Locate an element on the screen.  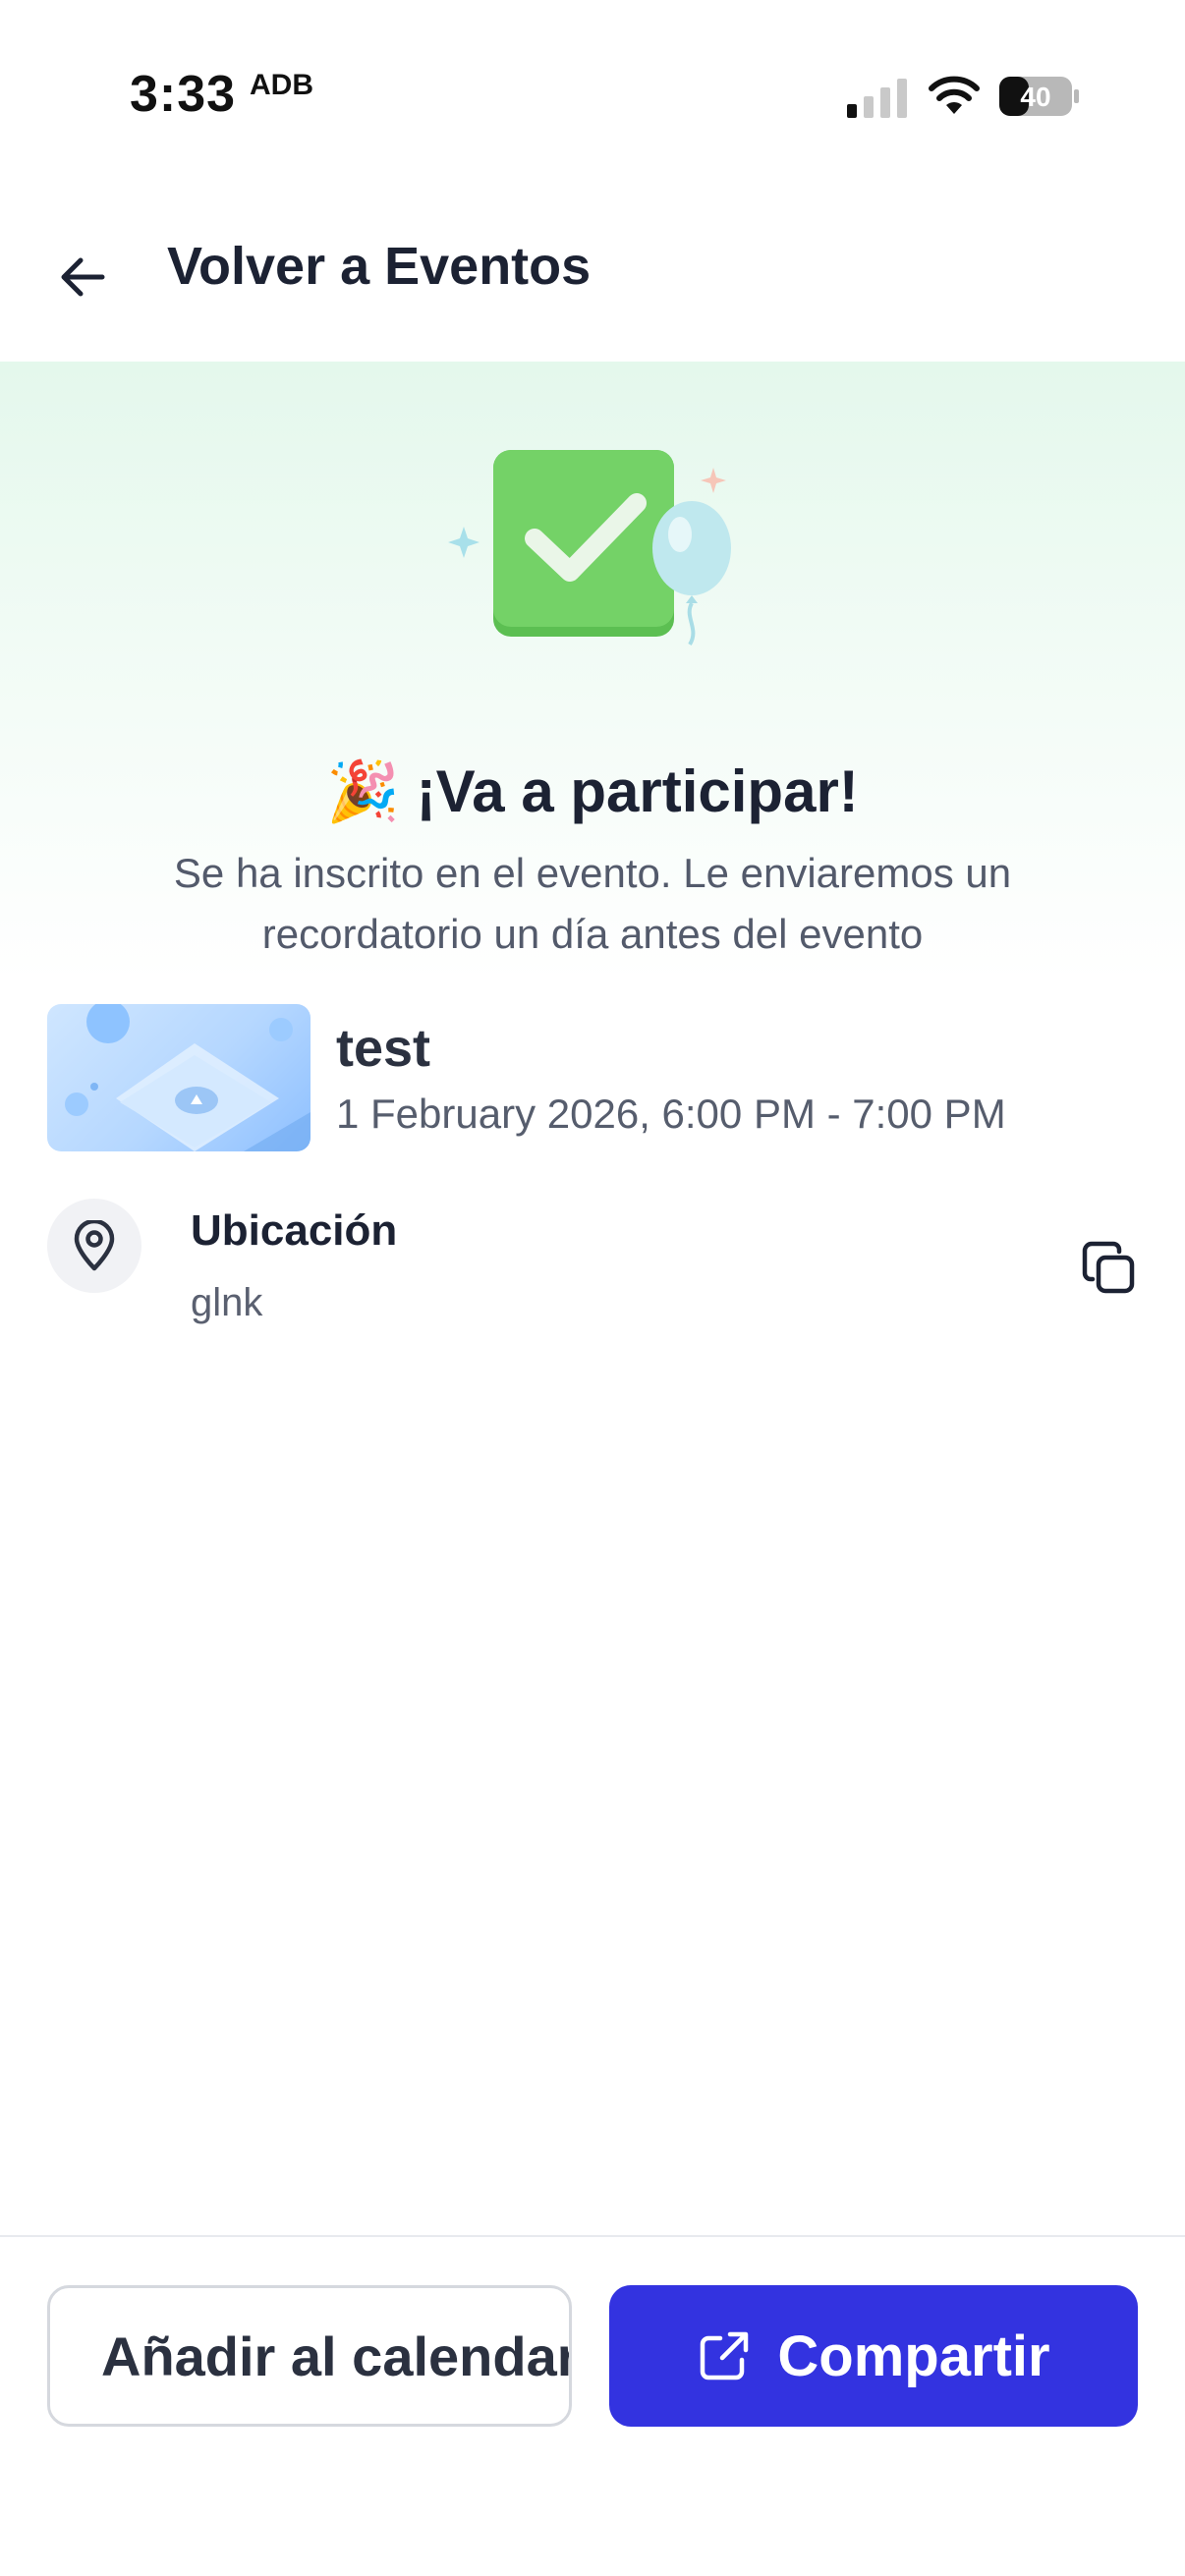
event-thumbnail is located at coordinates (179, 1077).